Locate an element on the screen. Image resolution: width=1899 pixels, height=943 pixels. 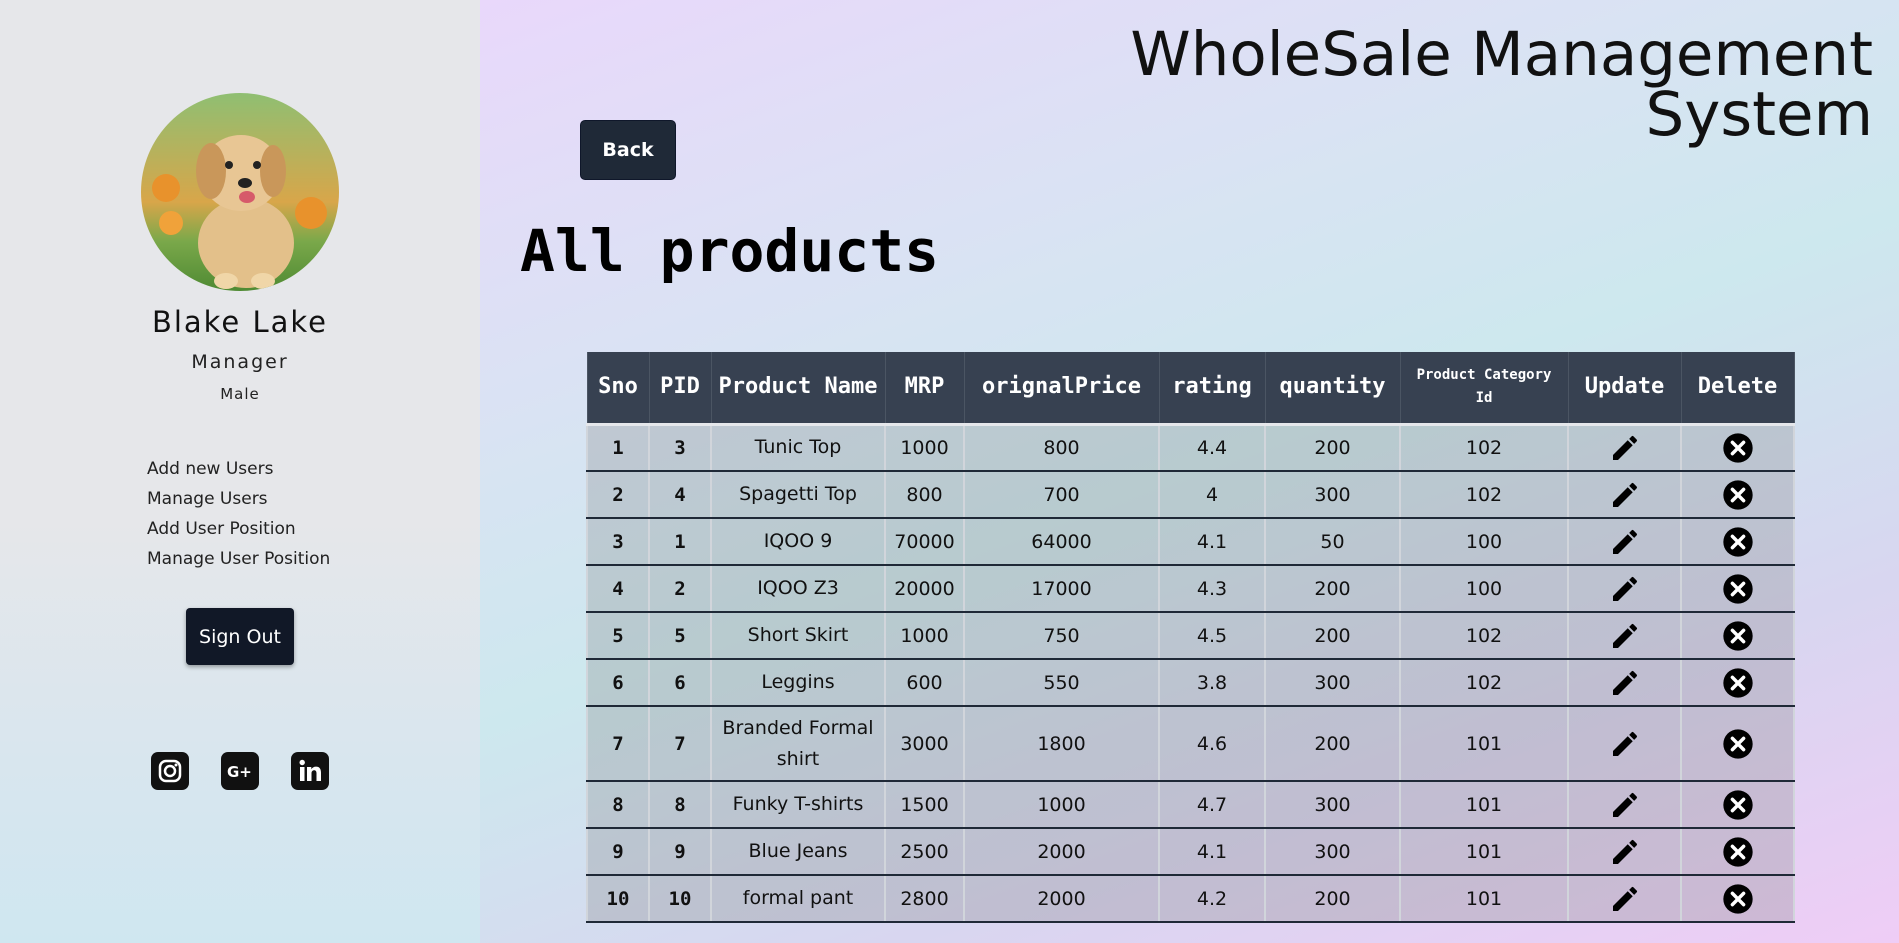
cell-pid: 2 is located at coordinates (680, 589).